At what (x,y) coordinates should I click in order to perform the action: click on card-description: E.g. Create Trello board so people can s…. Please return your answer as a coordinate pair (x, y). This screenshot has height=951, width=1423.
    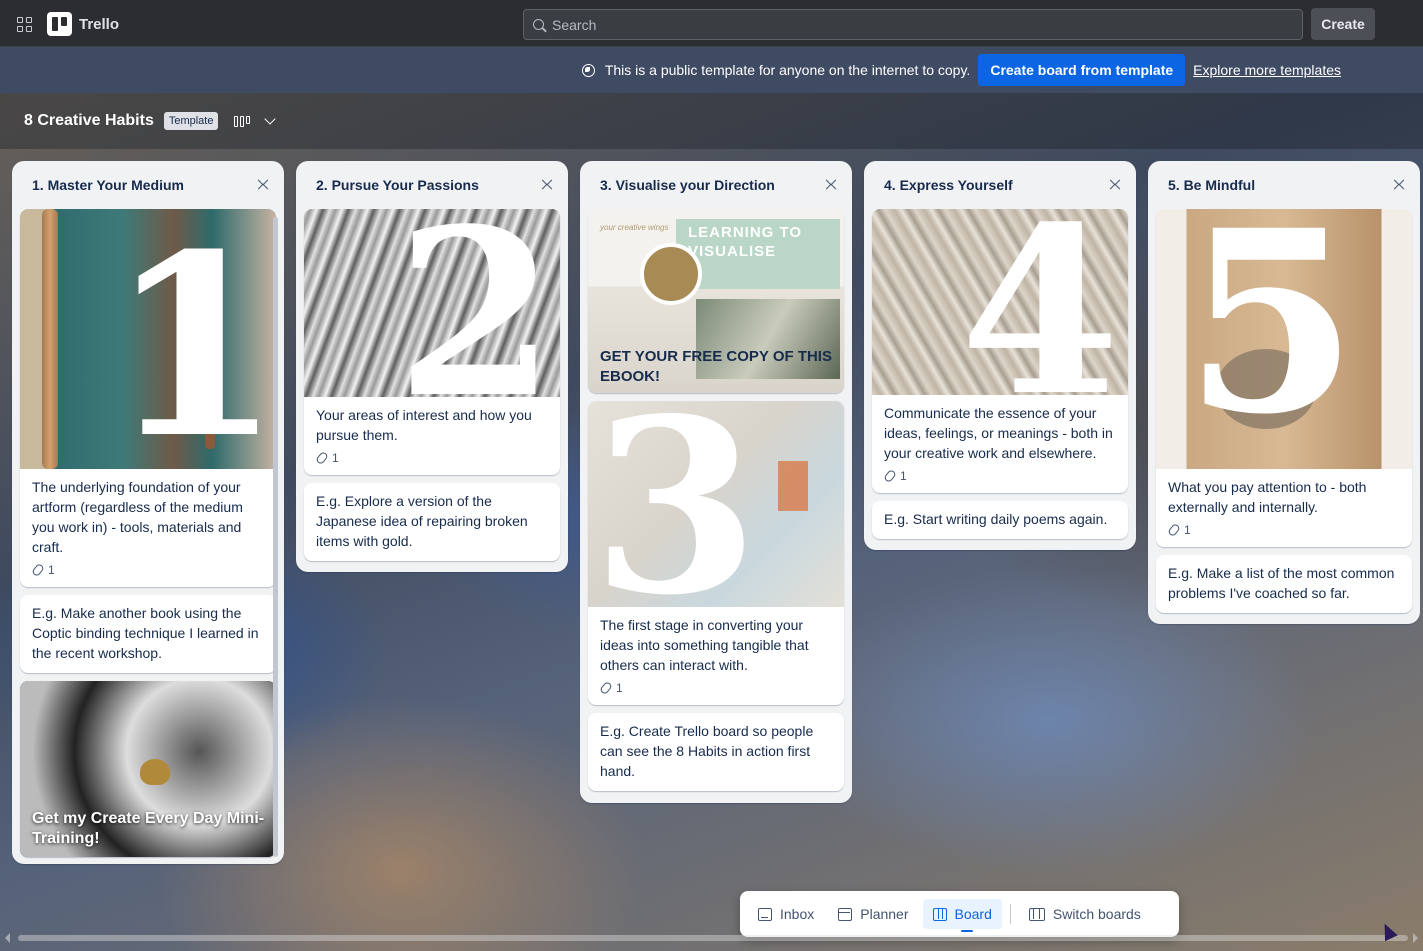
    Looking at the image, I should click on (707, 751).